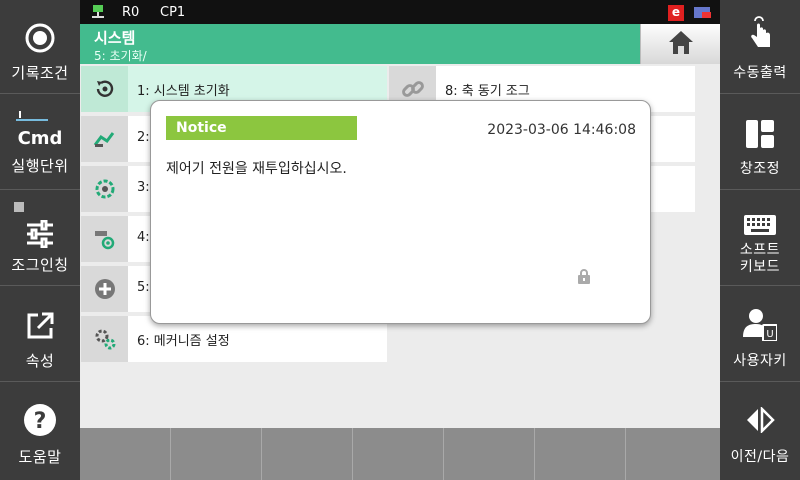  What do you see at coordinates (131, 12) in the screenshot?
I see `robot-indicator: R0` at bounding box center [131, 12].